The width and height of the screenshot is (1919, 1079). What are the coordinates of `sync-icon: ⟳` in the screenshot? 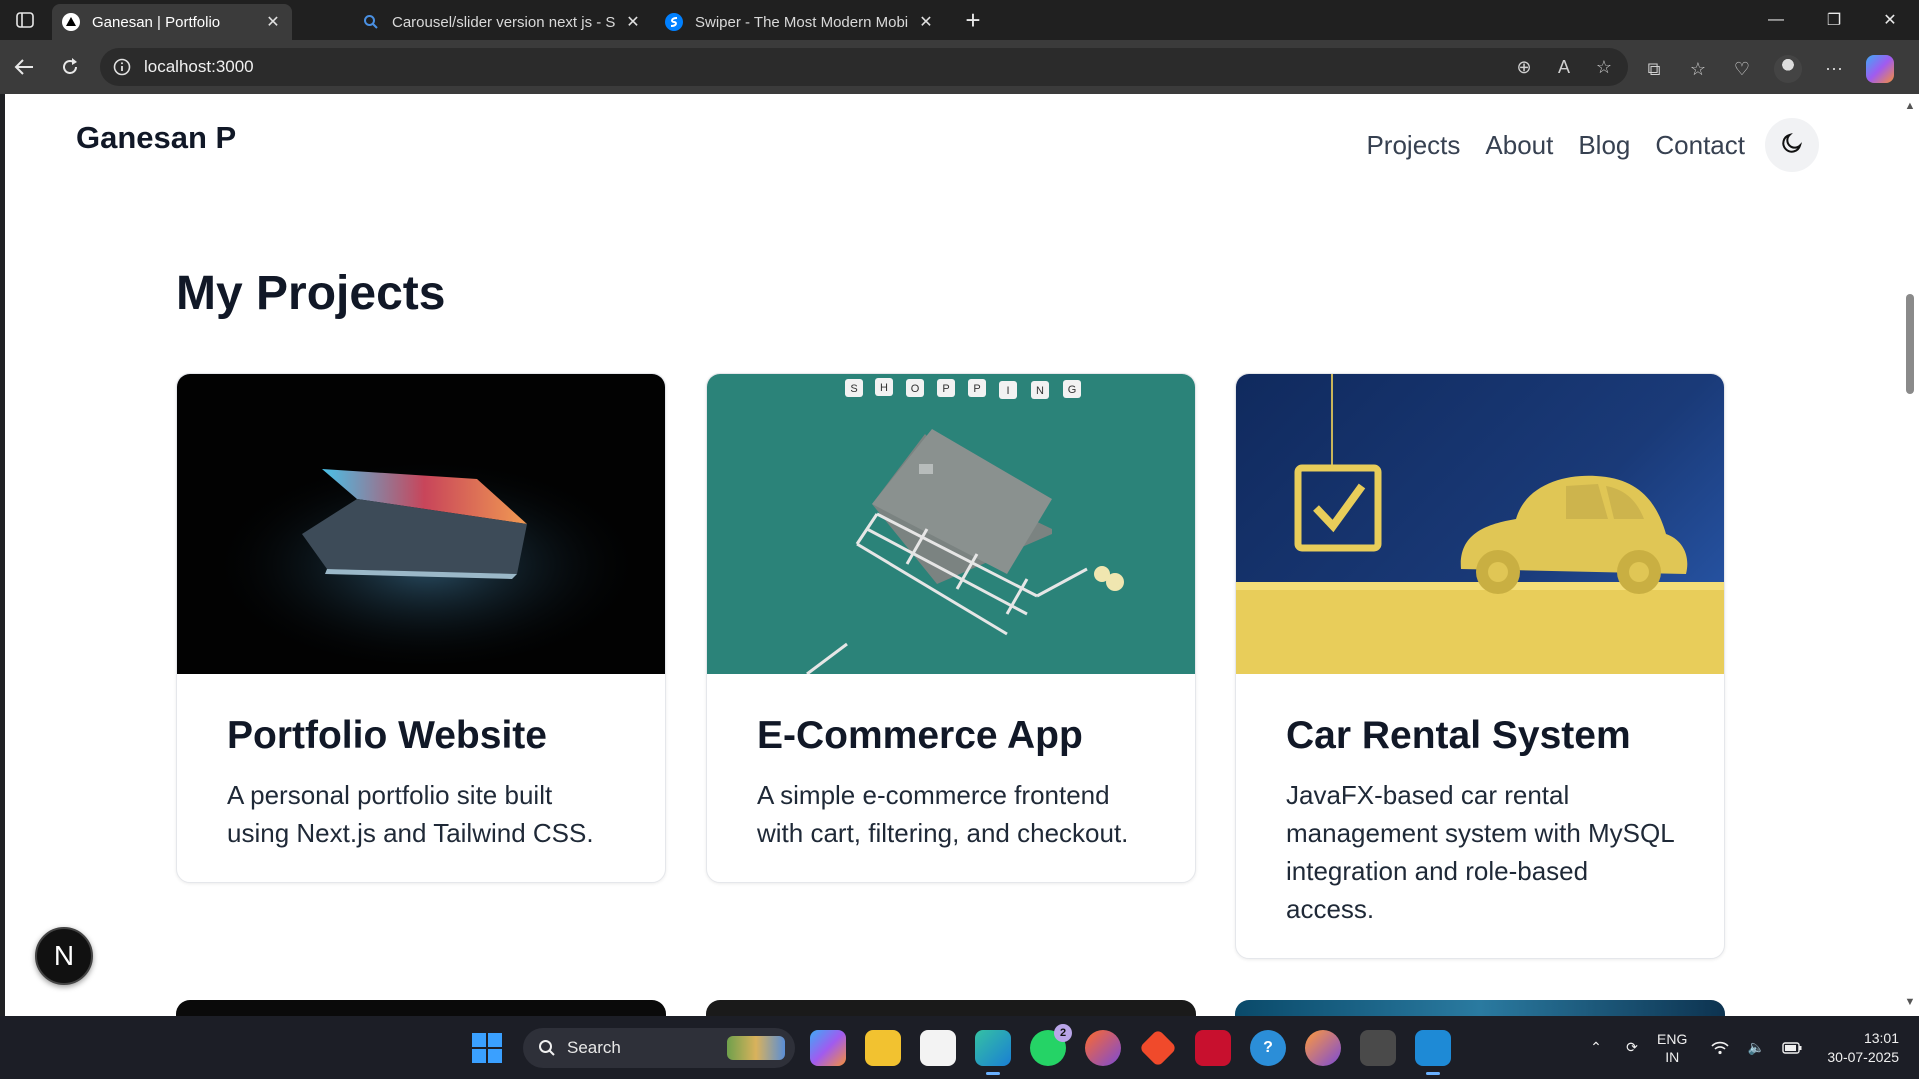 It's located at (1632, 1048).